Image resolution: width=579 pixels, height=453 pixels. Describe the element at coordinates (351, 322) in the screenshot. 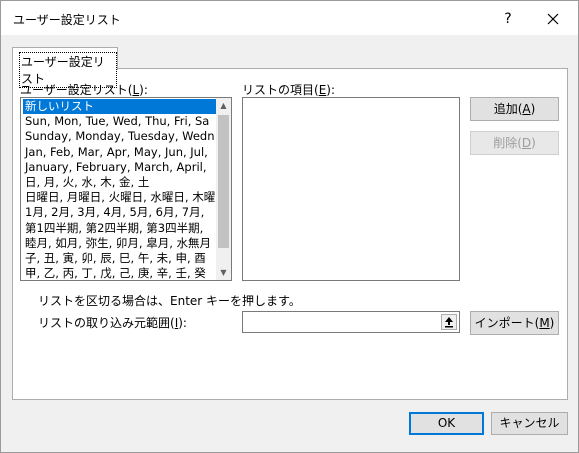

I see `import-range-input` at that location.